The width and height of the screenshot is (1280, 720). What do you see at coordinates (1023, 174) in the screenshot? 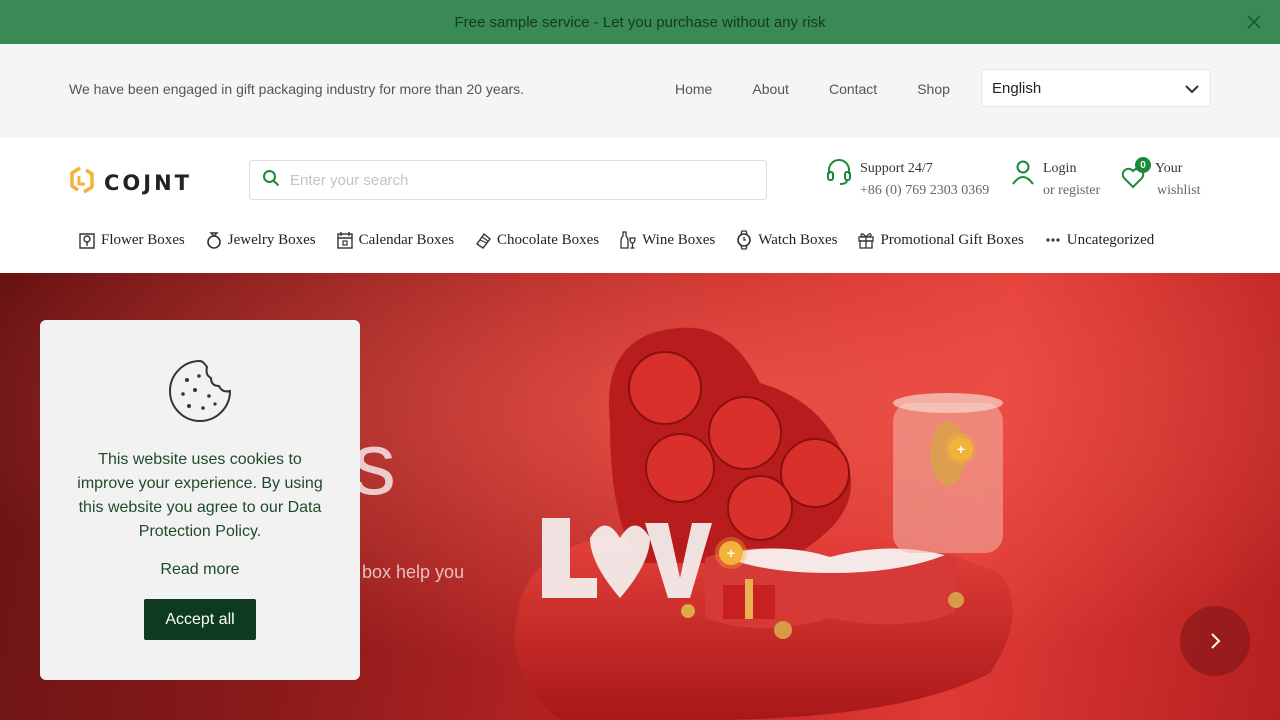
I see `user-icon` at bounding box center [1023, 174].